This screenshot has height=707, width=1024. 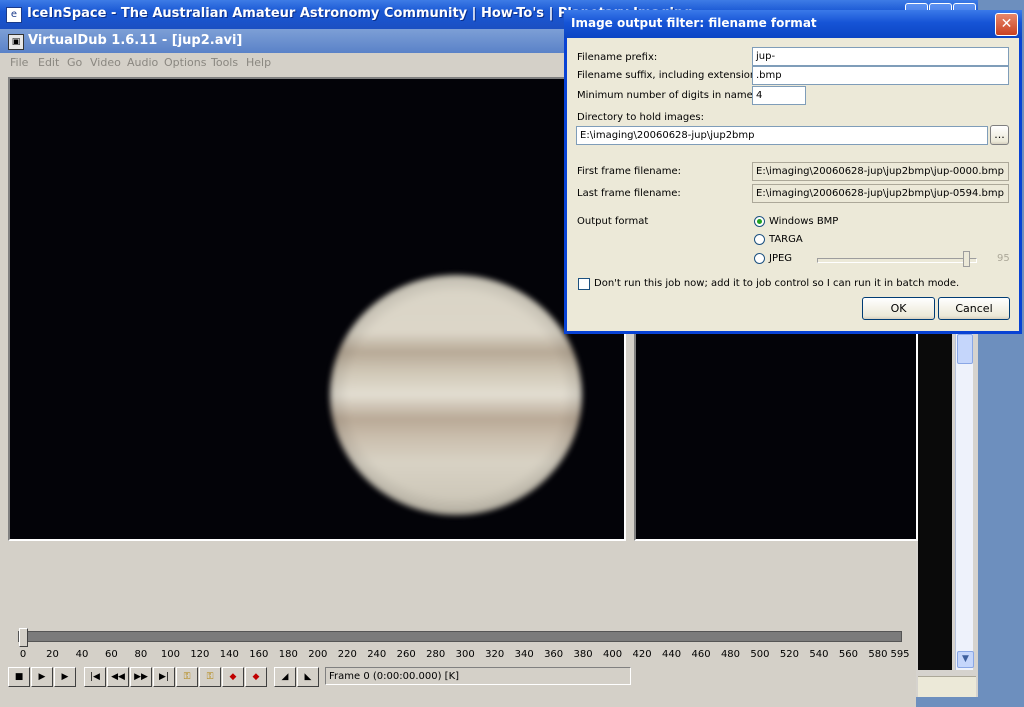 What do you see at coordinates (82, 654) in the screenshot?
I see `timeline-tick-label: 40` at bounding box center [82, 654].